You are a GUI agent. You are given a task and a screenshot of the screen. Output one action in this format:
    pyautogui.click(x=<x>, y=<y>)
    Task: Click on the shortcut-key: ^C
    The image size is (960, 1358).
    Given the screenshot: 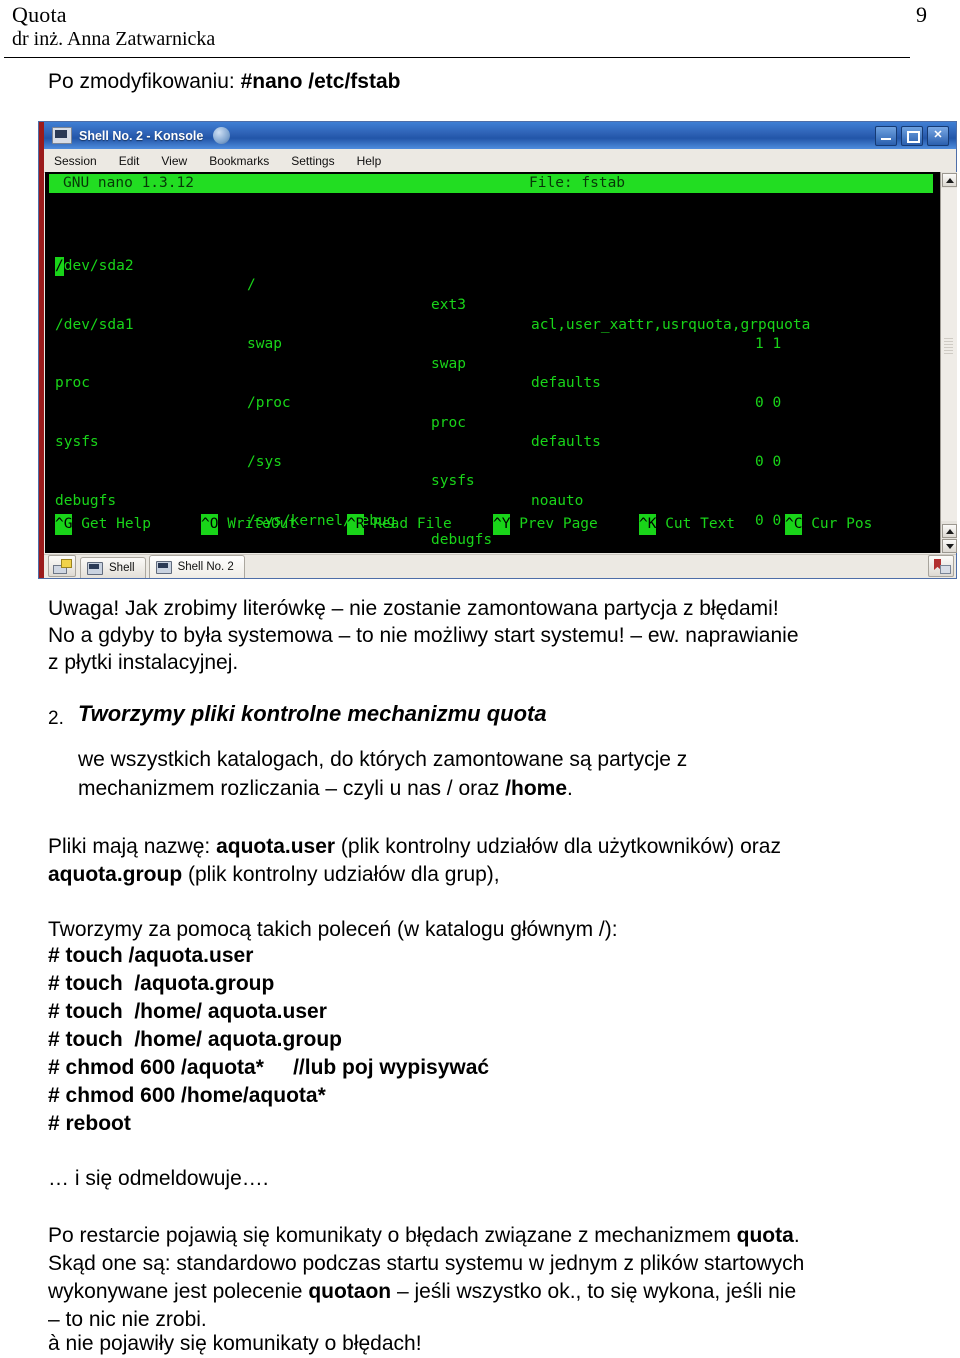 What is the action you would take?
    pyautogui.click(x=794, y=524)
    